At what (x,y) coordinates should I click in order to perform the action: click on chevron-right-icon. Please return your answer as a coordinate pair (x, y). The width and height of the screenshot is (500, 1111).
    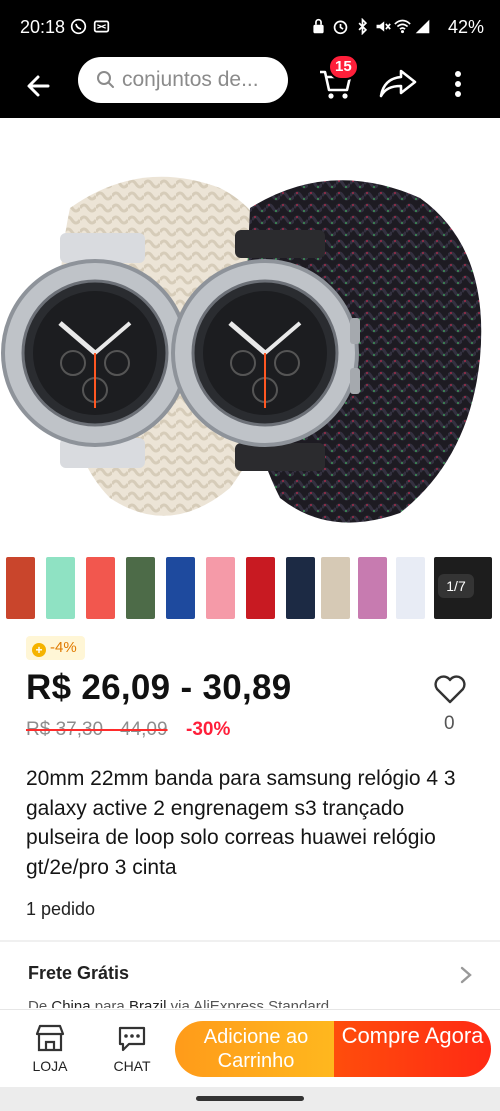
    Looking at the image, I should click on (466, 975).